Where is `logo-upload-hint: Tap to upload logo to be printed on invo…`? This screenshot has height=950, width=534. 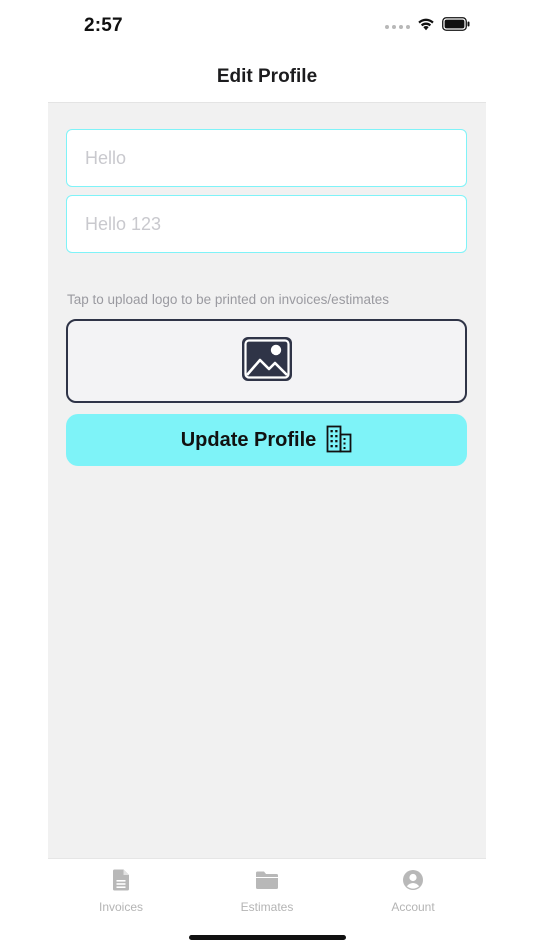
logo-upload-hint: Tap to upload logo to be printed on invo… is located at coordinates (228, 299).